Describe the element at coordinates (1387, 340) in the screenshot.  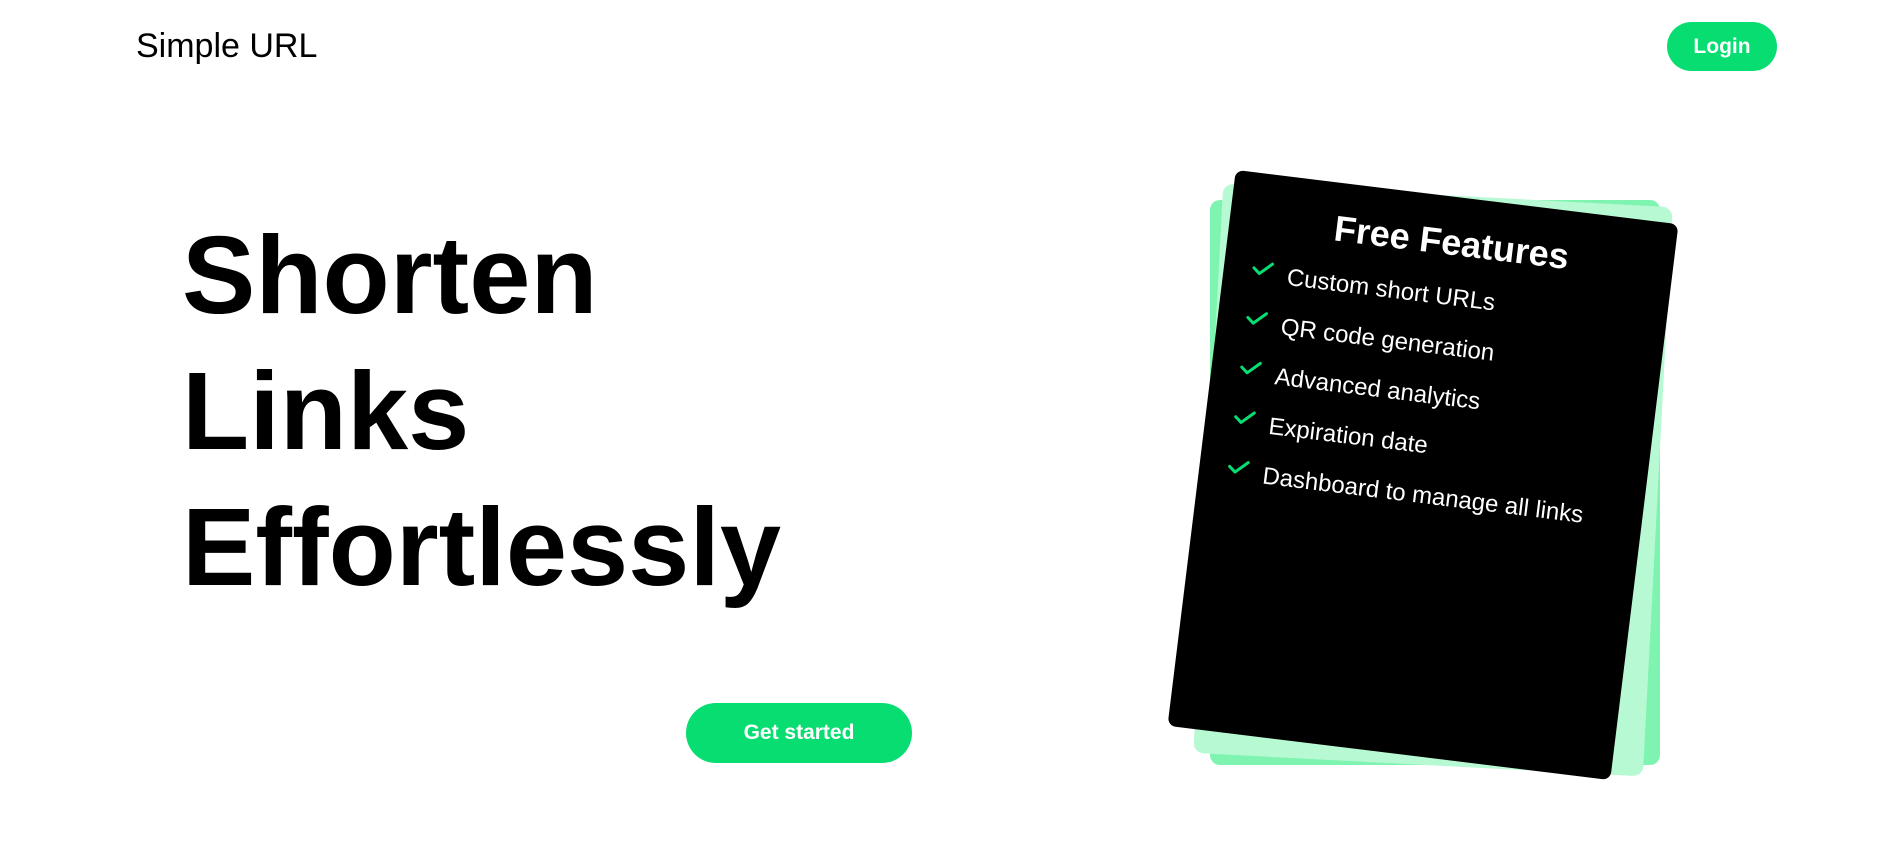
I see `feature-label: QR code generation` at that location.